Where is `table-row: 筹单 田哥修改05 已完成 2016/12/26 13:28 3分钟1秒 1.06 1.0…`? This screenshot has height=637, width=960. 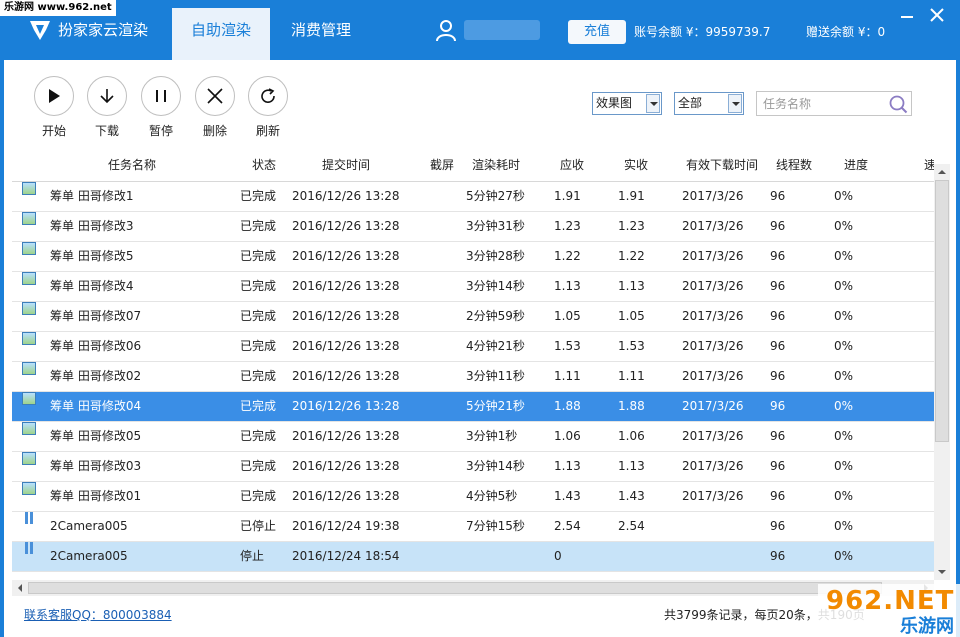
table-row: 筹单 田哥修改05 已完成 2016/12/26 13:28 3分钟1秒 1.06 1.0… is located at coordinates (473, 437).